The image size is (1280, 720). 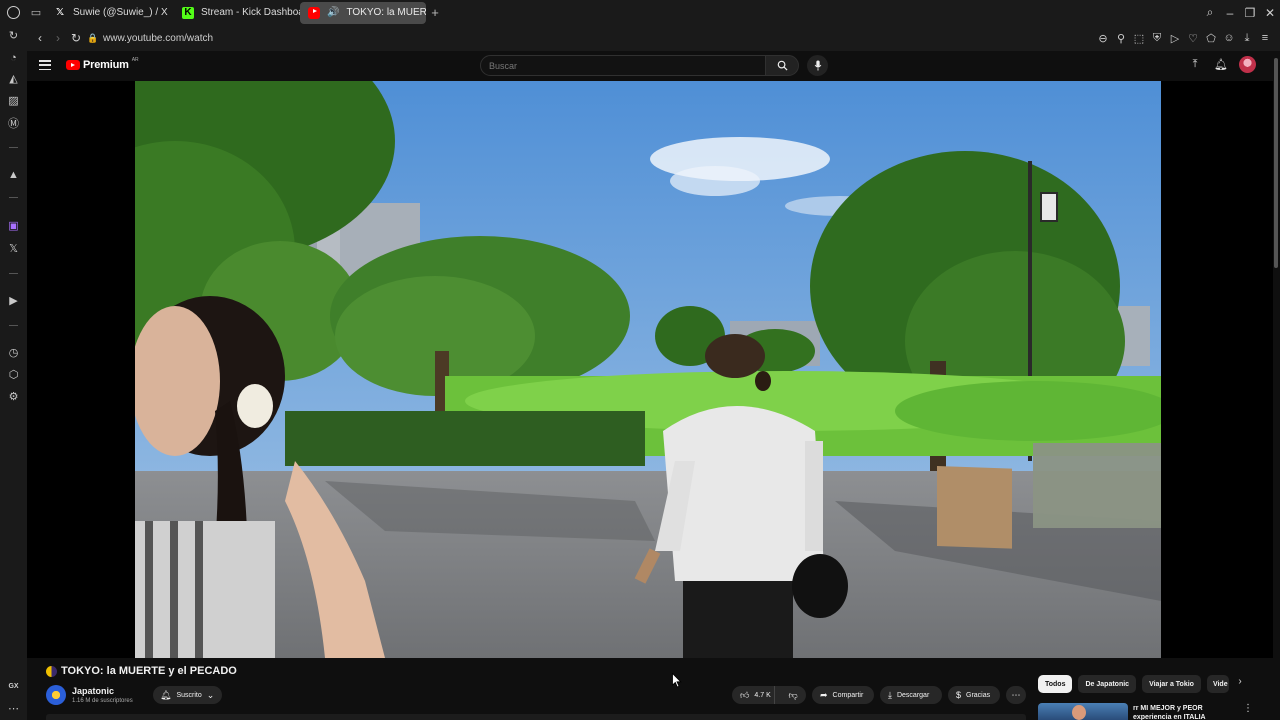 I want to click on lock-icon: 🔒, so click(x=93, y=38).